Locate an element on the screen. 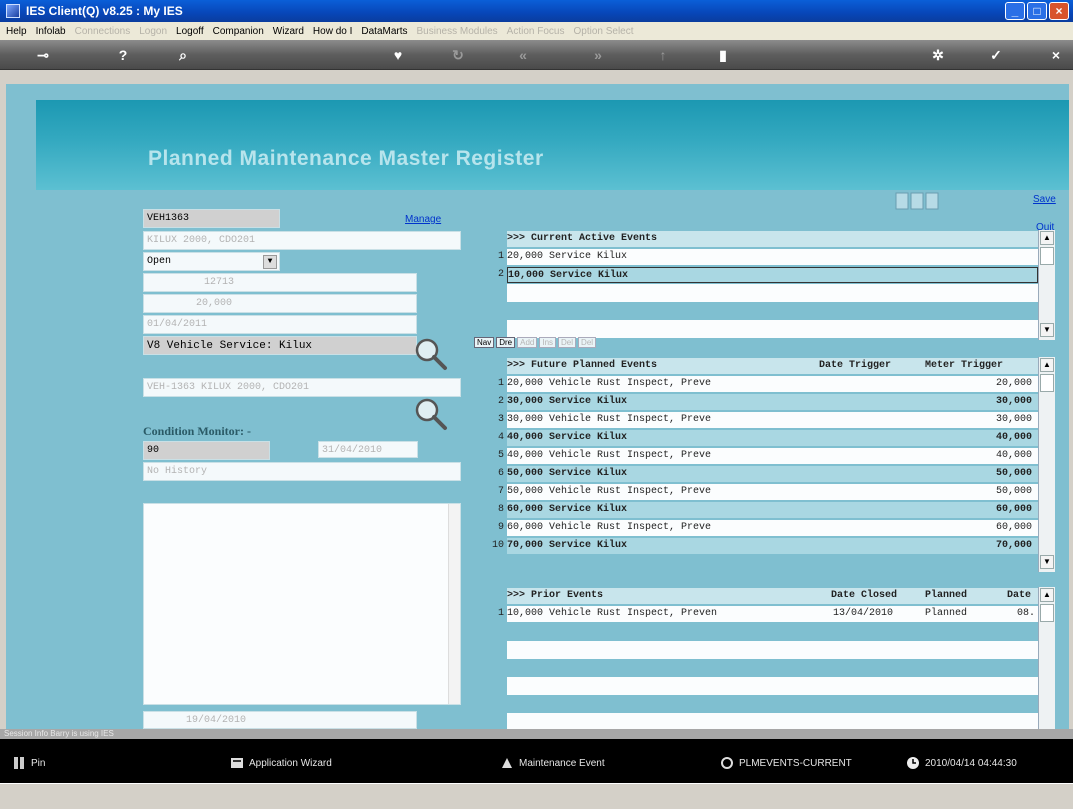 The height and width of the screenshot is (809, 1073). current-events-scrollbar: ▲ ▼ is located at coordinates (1046, 285).